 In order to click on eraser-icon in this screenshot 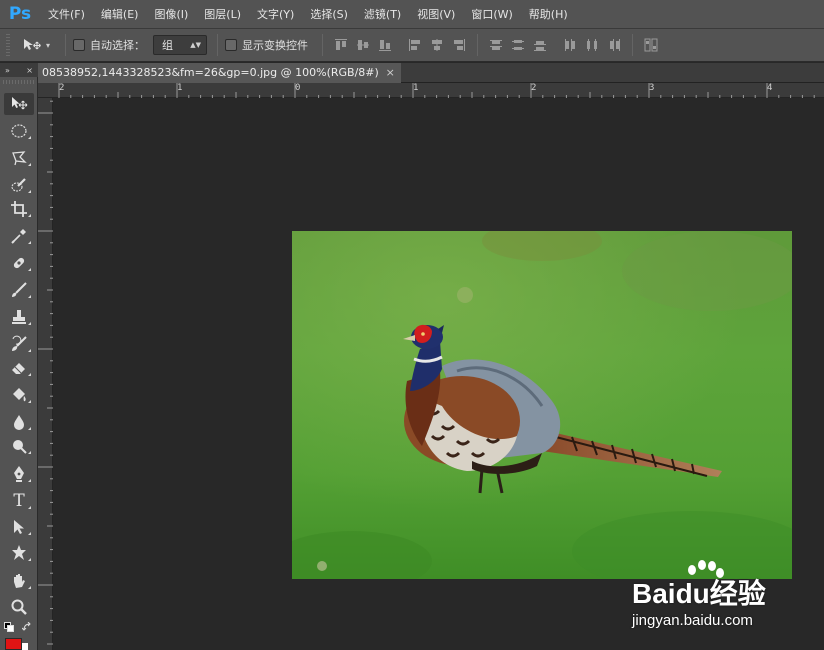, I will do `click(18, 368)`.